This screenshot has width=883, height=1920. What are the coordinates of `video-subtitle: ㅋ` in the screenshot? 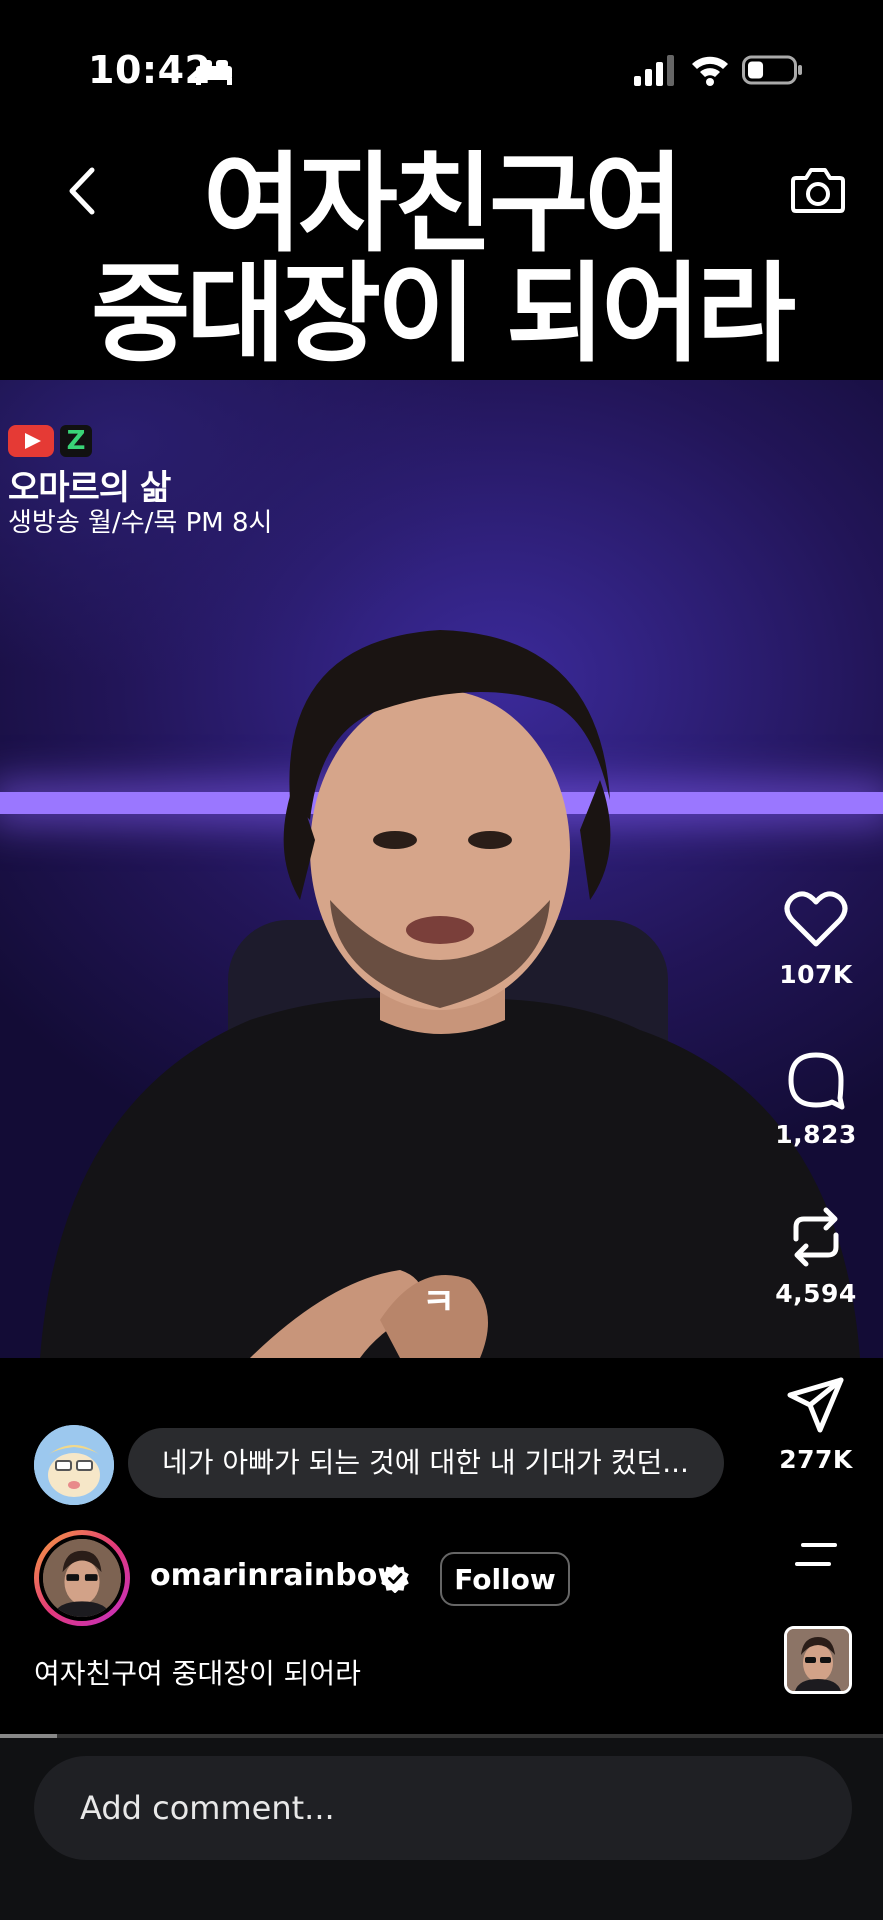 It's located at (439, 1302).